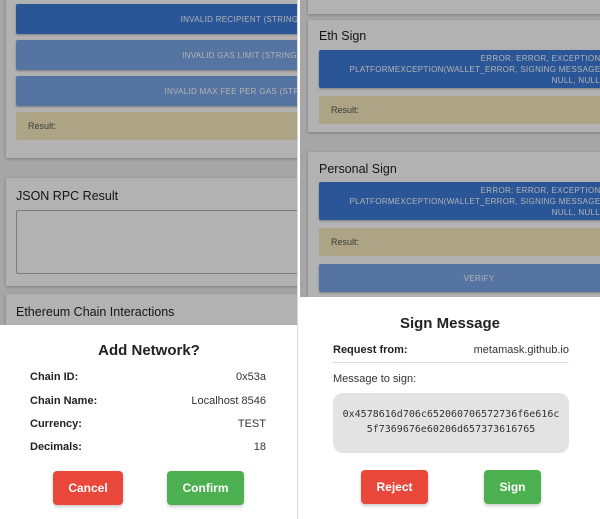 The image size is (600, 519). I want to click on cancel-button: Cancel, so click(88, 488).